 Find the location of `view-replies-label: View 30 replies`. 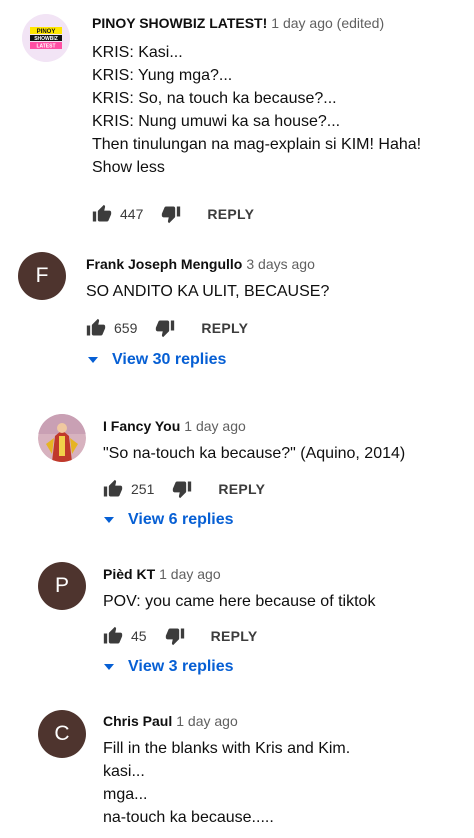

view-replies-label: View 30 replies is located at coordinates (169, 359).